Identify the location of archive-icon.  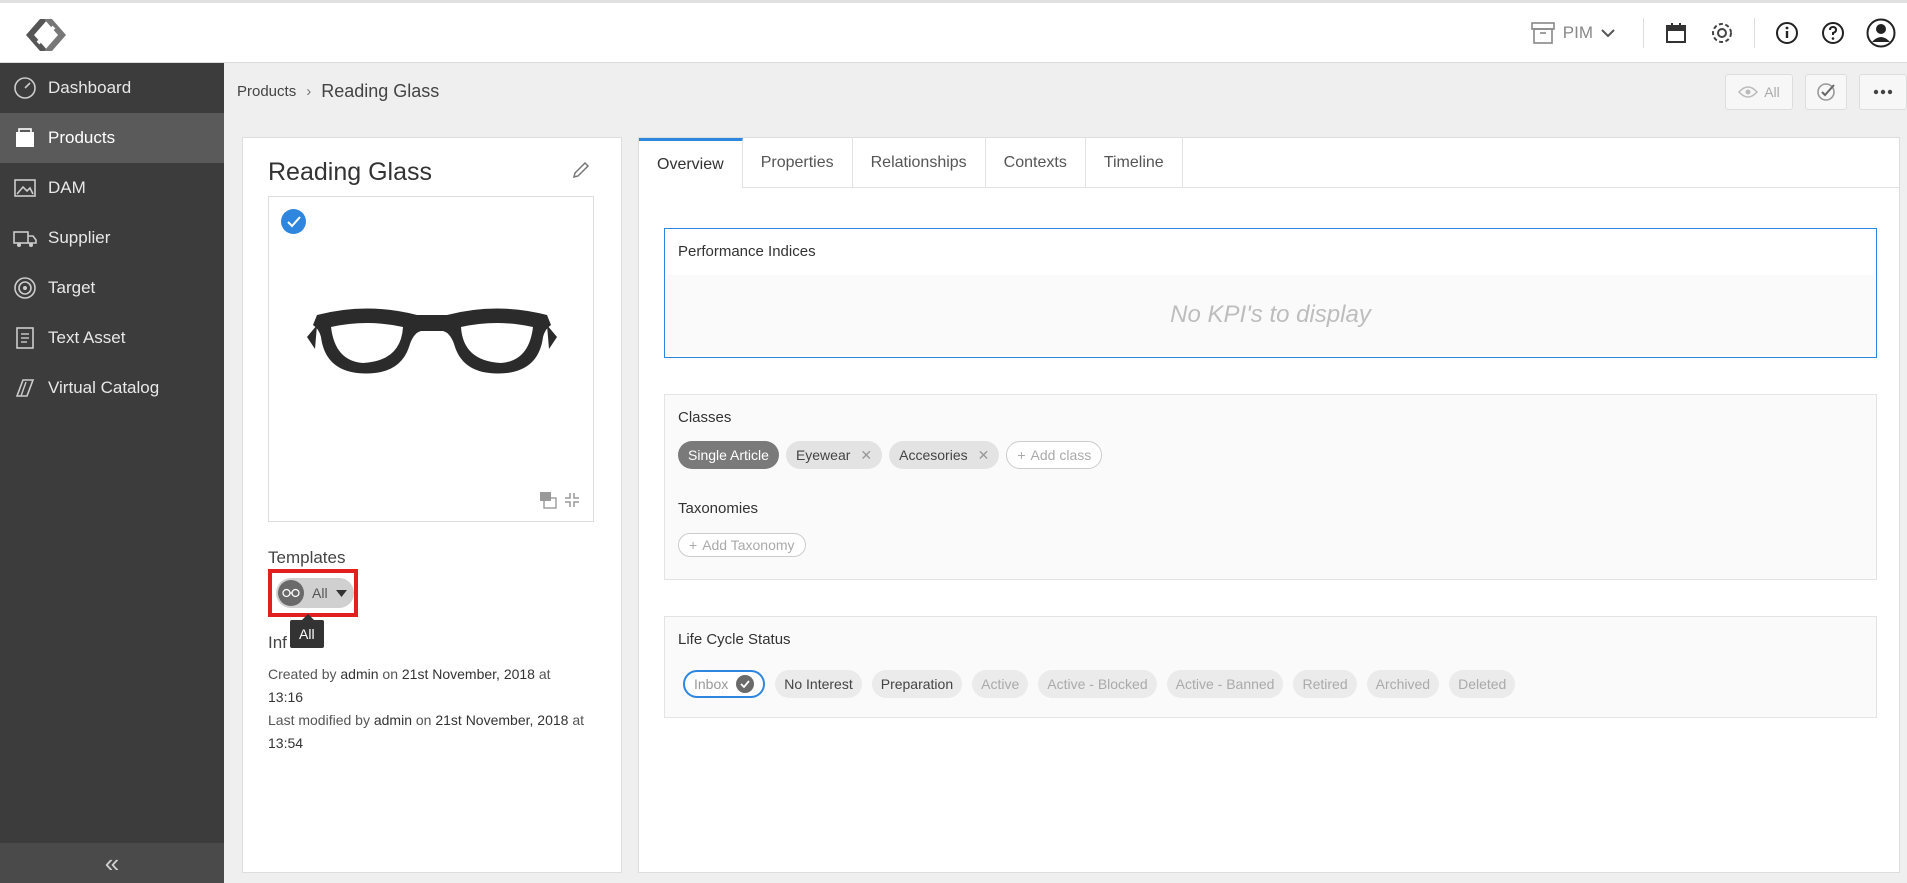
(1542, 33).